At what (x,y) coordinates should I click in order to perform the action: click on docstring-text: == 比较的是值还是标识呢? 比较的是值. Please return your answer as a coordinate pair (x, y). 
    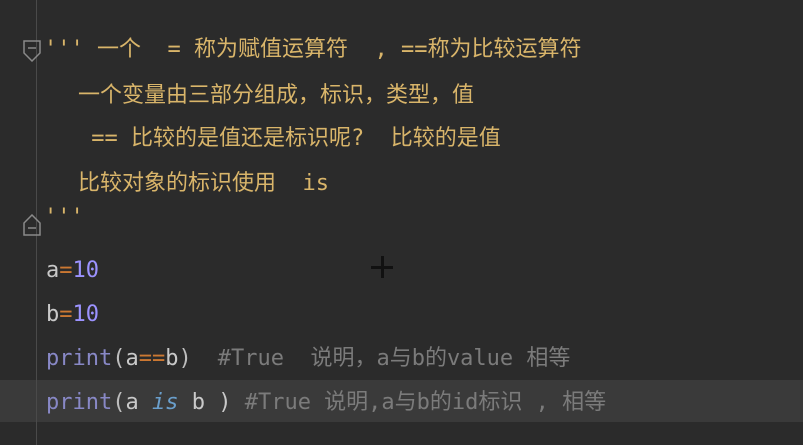
    Looking at the image, I should click on (289, 138).